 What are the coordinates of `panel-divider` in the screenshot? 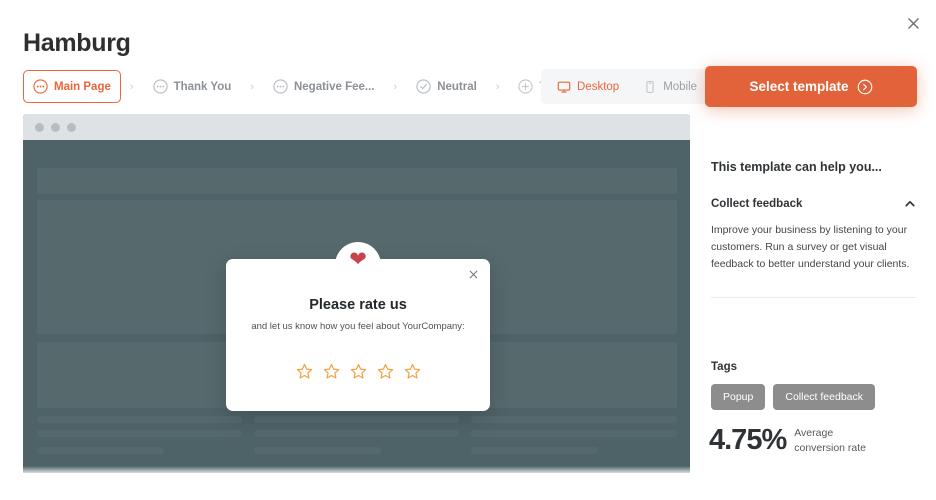 It's located at (813, 297).